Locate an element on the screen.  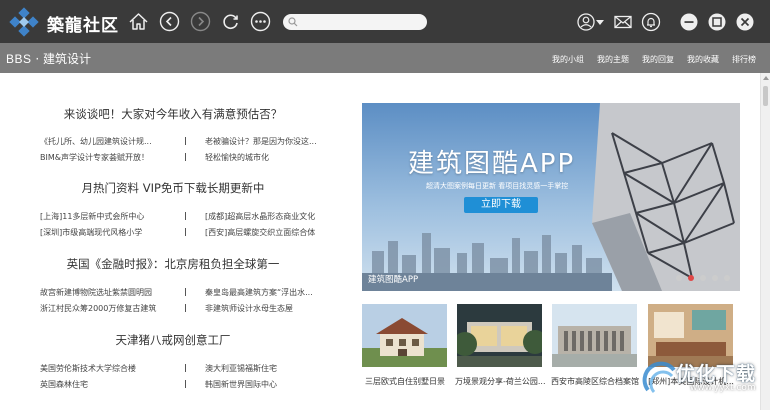
news-link: 韩国新世界国际中心 is located at coordinates (267, 384).